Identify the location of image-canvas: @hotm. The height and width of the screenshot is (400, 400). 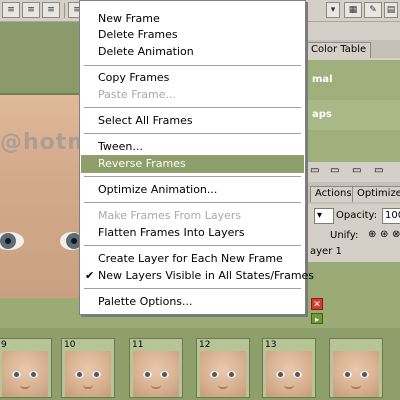
(40, 160).